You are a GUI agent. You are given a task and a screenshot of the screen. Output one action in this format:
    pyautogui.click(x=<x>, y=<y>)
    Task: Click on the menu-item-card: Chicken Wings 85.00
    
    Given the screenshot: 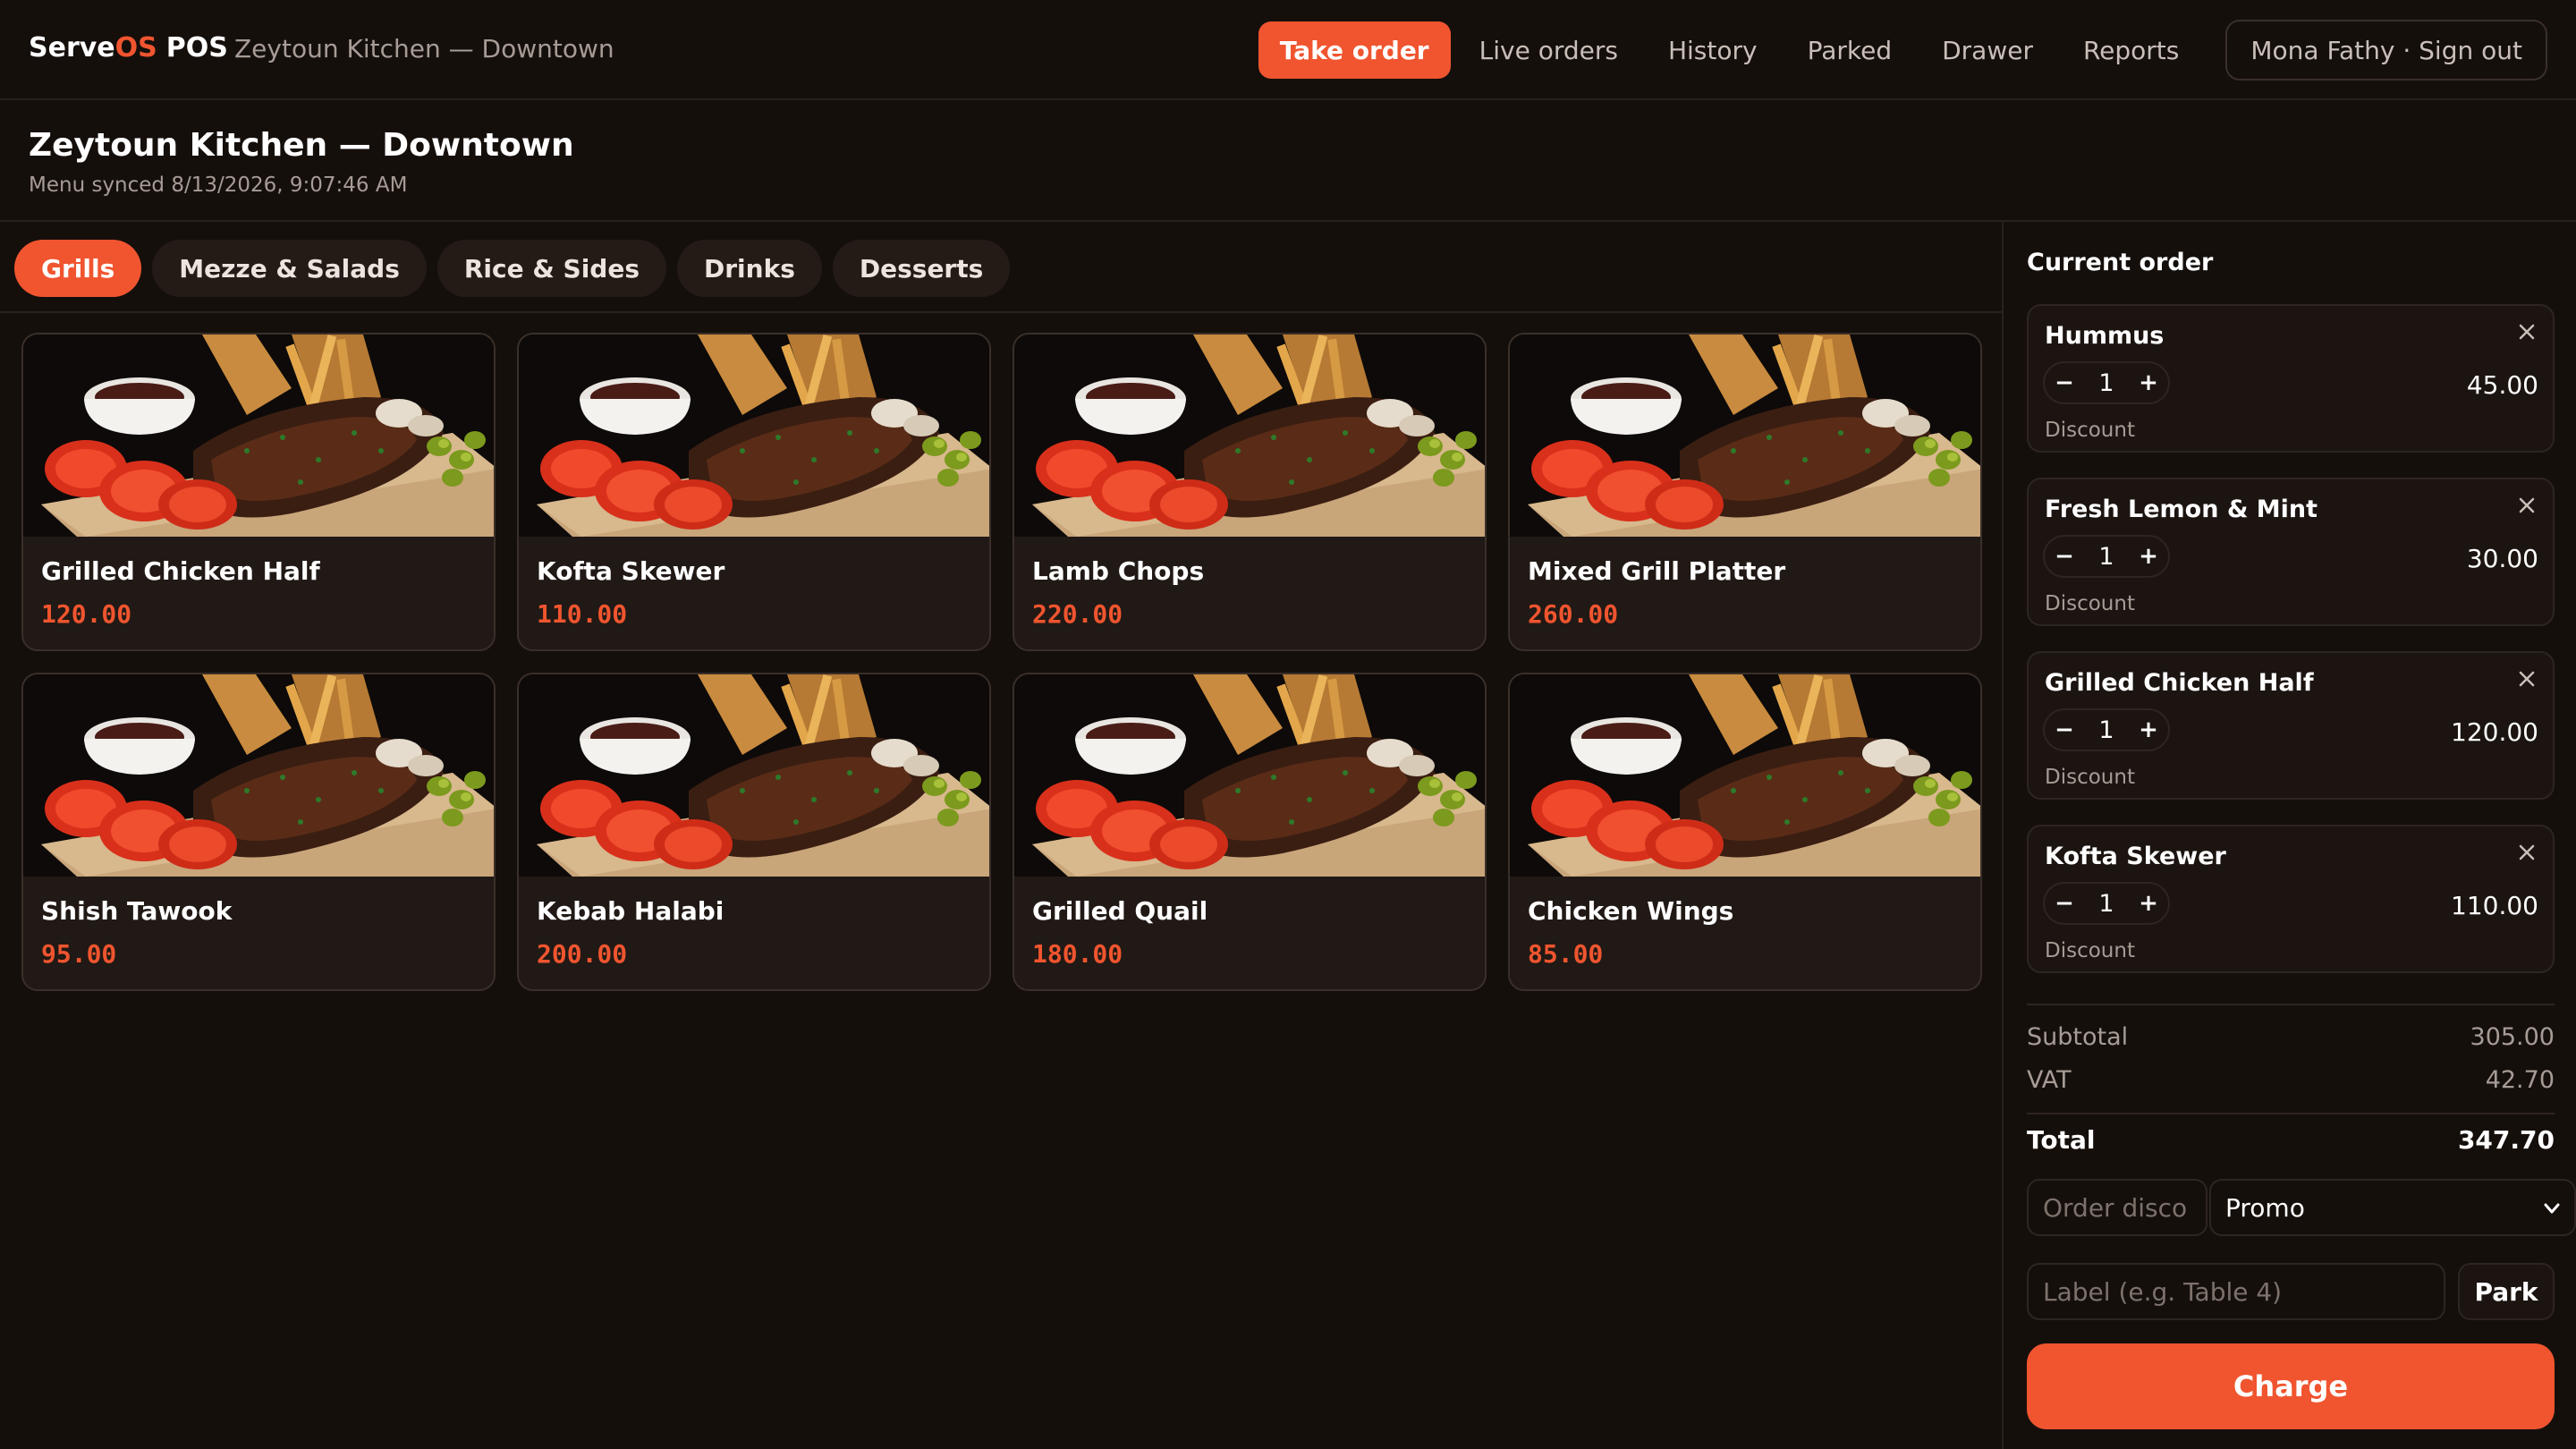 What is the action you would take?
    pyautogui.click(x=1745, y=832)
    